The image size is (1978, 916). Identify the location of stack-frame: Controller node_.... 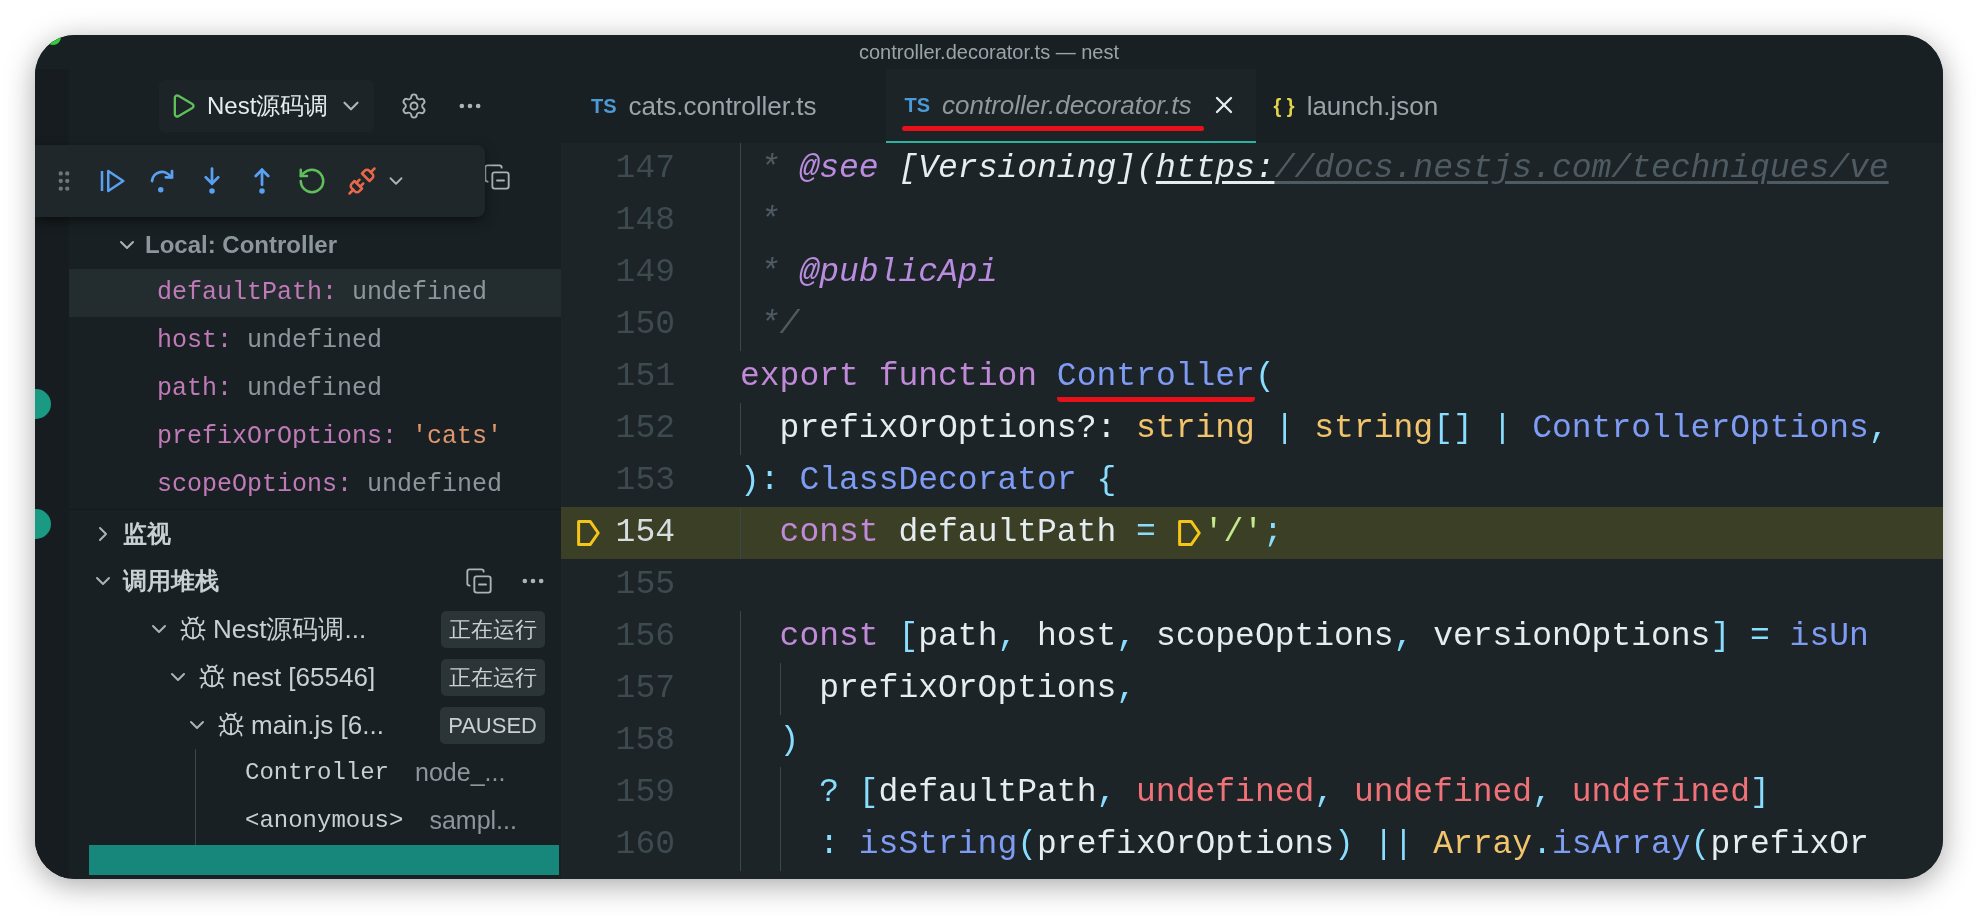
(375, 773).